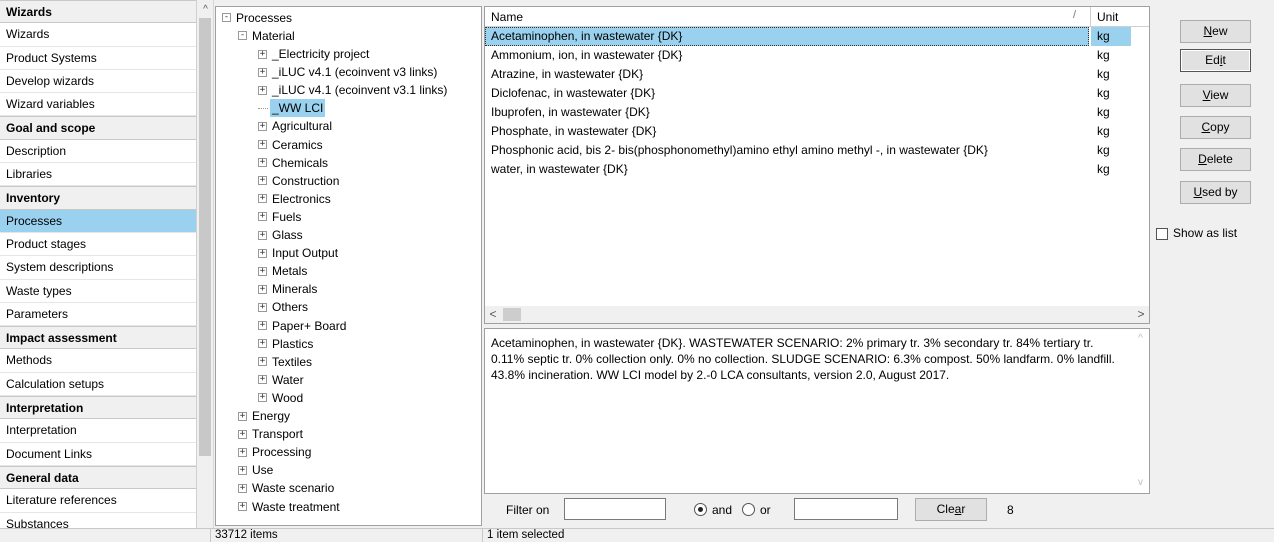 The image size is (1274, 542). What do you see at coordinates (309, 326) in the screenshot?
I see `tree-node-label: Paper+ Board` at bounding box center [309, 326].